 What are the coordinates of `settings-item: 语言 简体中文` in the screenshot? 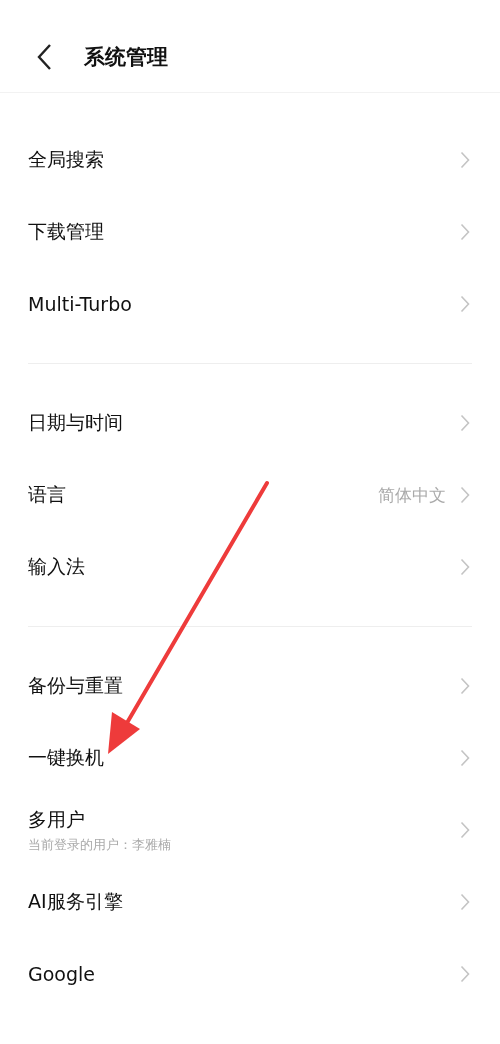 It's located at (250, 495).